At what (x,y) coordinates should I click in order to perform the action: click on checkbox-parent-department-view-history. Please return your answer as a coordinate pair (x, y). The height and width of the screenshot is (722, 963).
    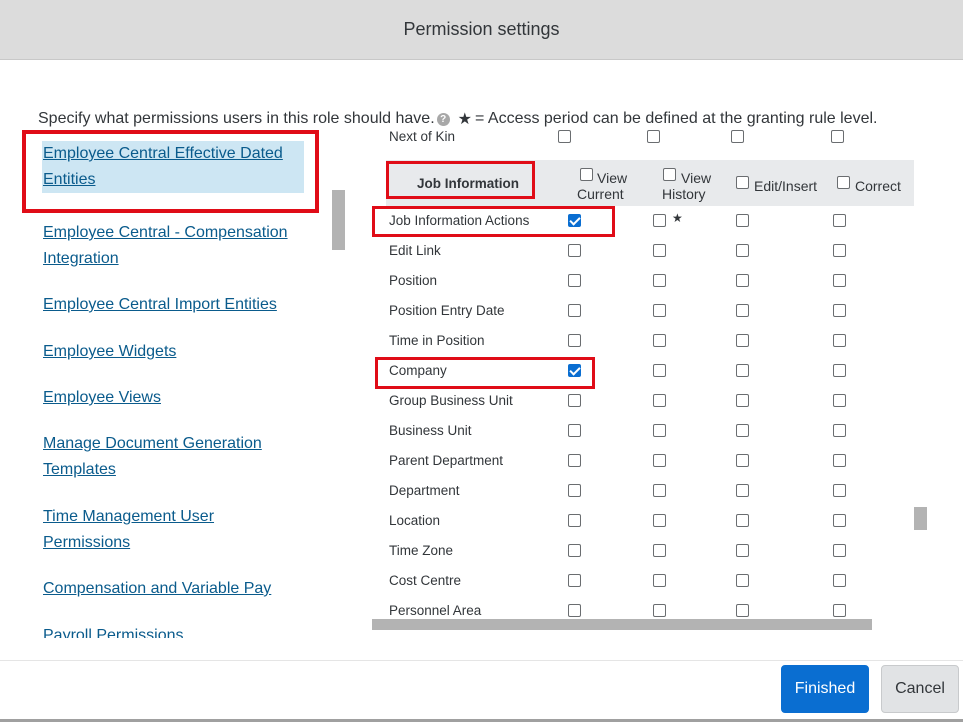
    Looking at the image, I should click on (659, 460).